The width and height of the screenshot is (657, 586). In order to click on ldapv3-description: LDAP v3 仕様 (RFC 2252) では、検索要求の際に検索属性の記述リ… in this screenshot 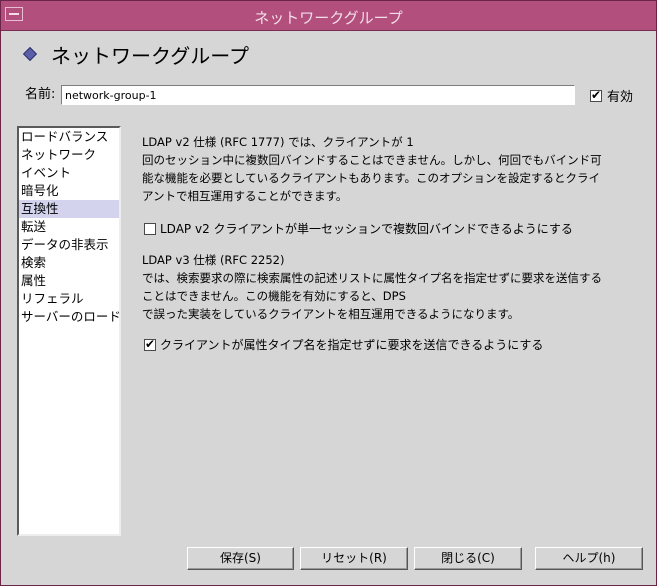, I will do `click(387, 287)`.